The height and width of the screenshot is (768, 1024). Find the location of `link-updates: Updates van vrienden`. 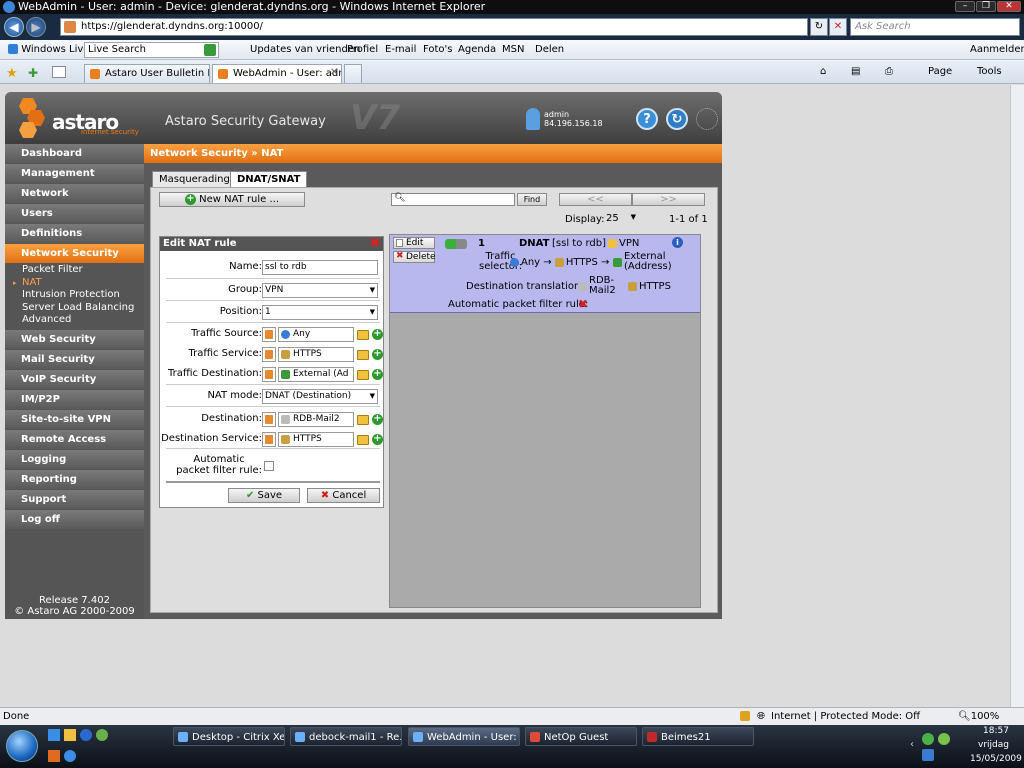

link-updates: Updates van vrienden is located at coordinates (305, 49).